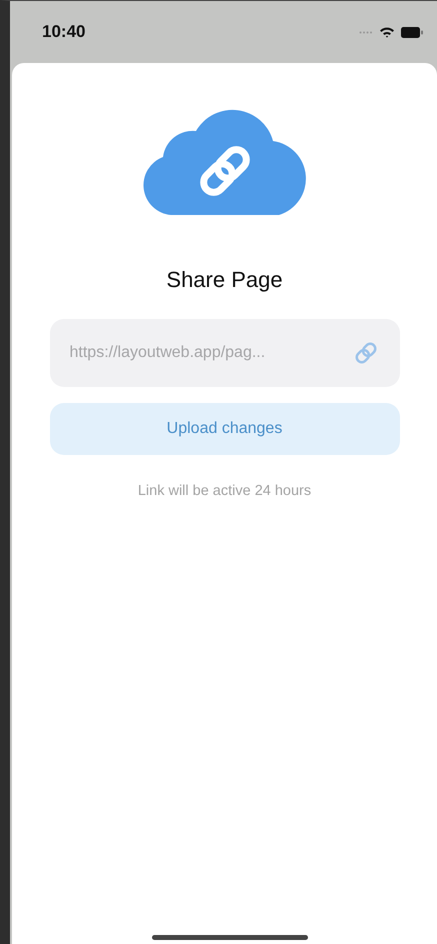 Image resolution: width=437 pixels, height=944 pixels. Describe the element at coordinates (366, 32) in the screenshot. I see `signal-dots-icon` at that location.